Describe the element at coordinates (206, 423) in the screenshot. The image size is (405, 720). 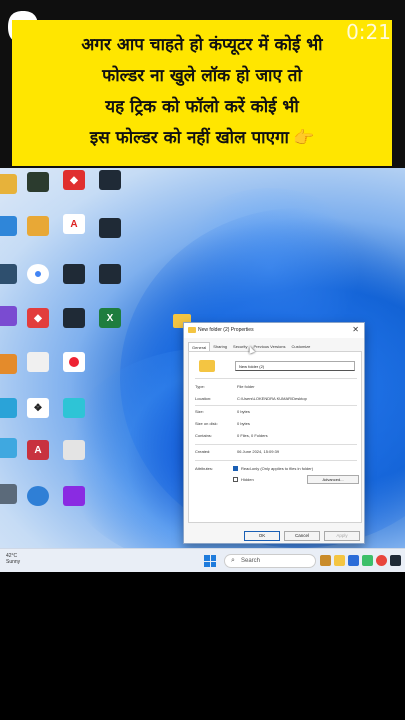
I see `size-on-disk-label: Size on disk:` at that location.